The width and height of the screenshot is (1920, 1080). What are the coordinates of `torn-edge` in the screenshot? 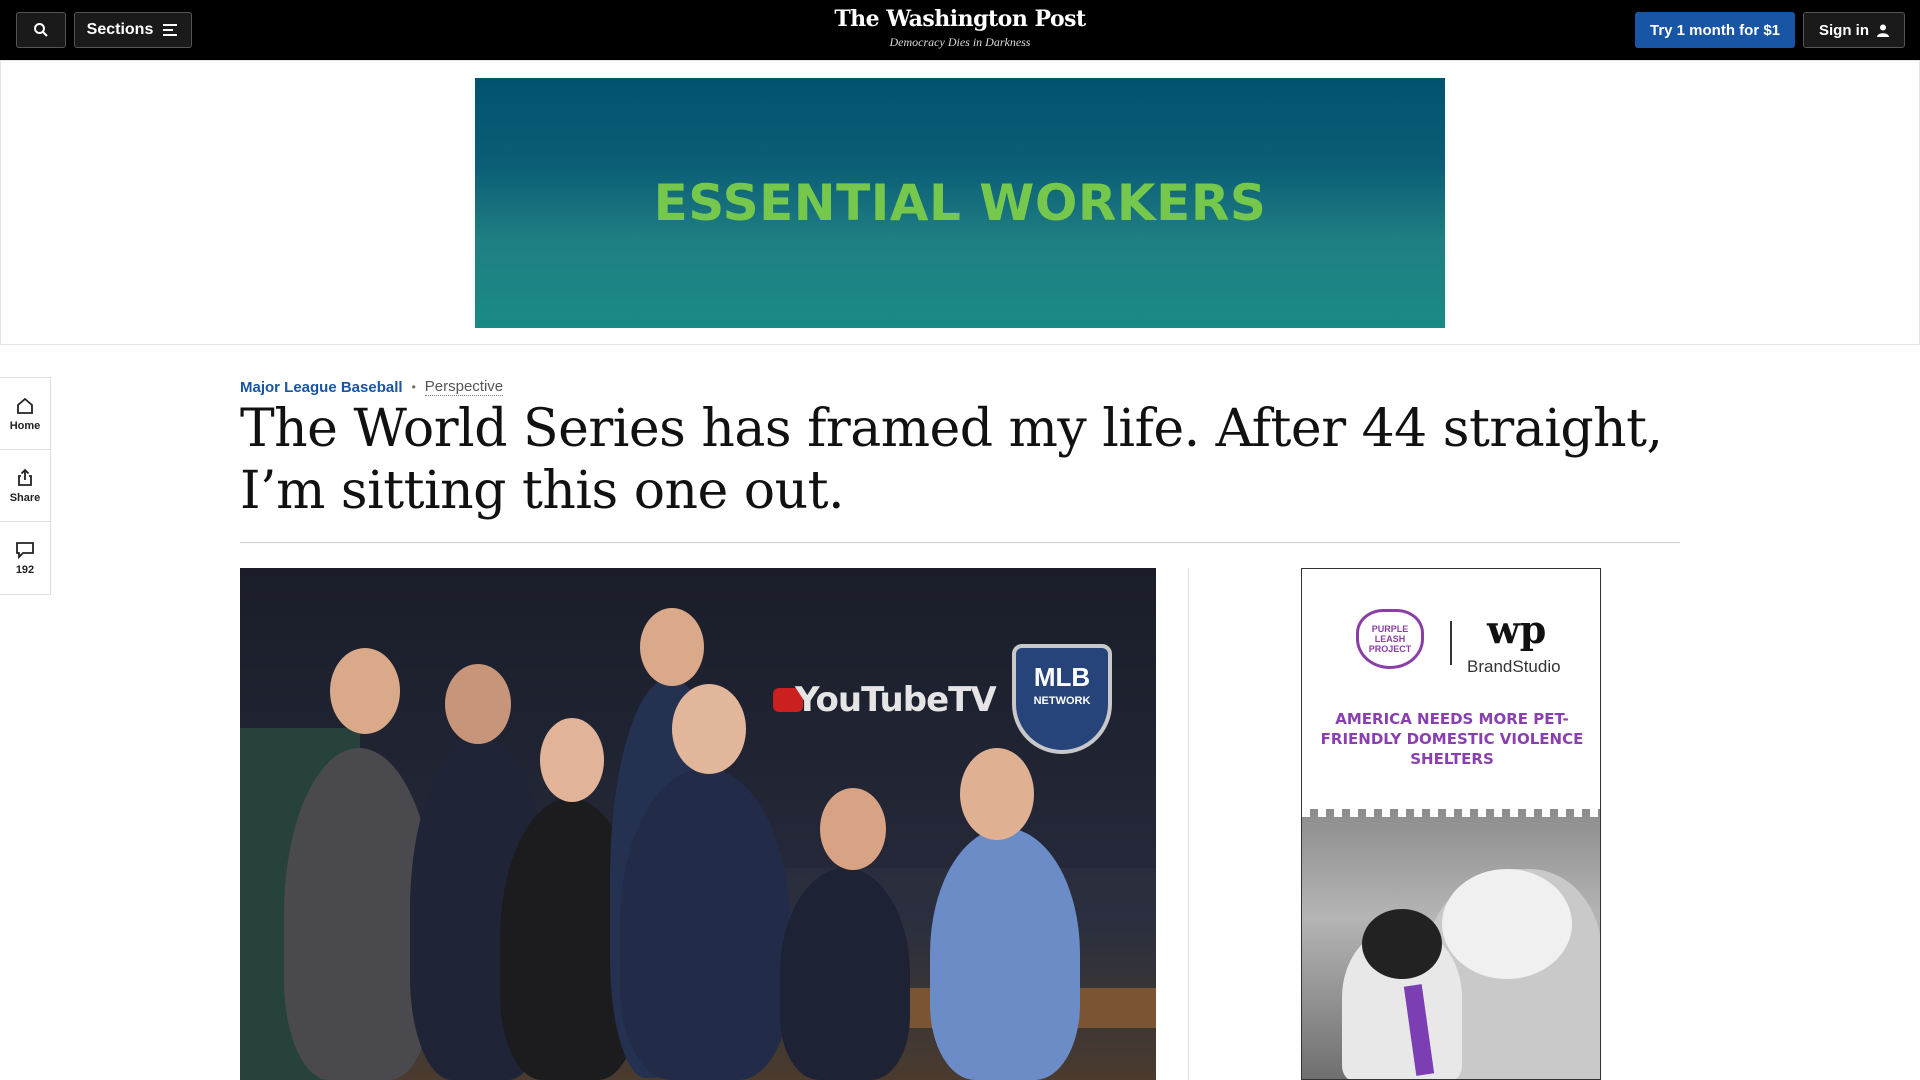 It's located at (1451, 810).